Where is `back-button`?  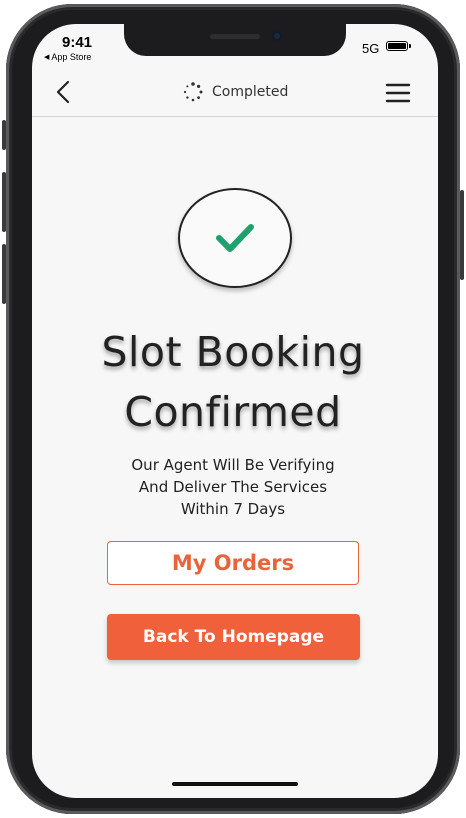 back-button is located at coordinates (64, 92).